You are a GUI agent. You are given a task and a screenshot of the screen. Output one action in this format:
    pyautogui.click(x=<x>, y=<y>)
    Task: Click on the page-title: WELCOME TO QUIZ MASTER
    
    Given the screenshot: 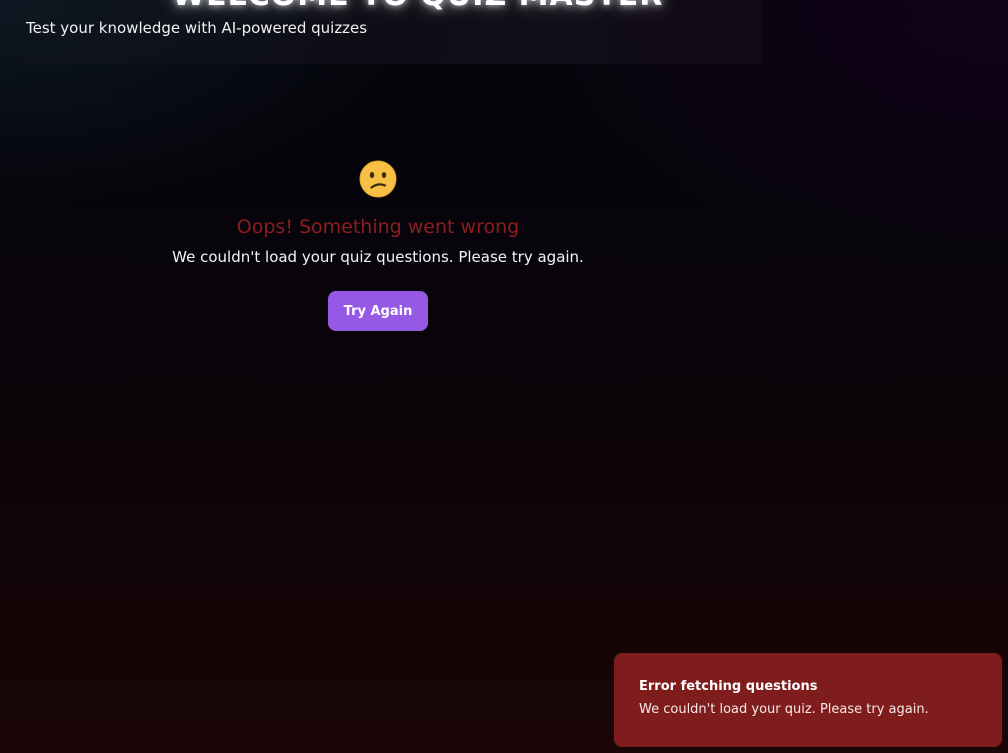 What is the action you would take?
    pyautogui.click(x=417, y=6)
    